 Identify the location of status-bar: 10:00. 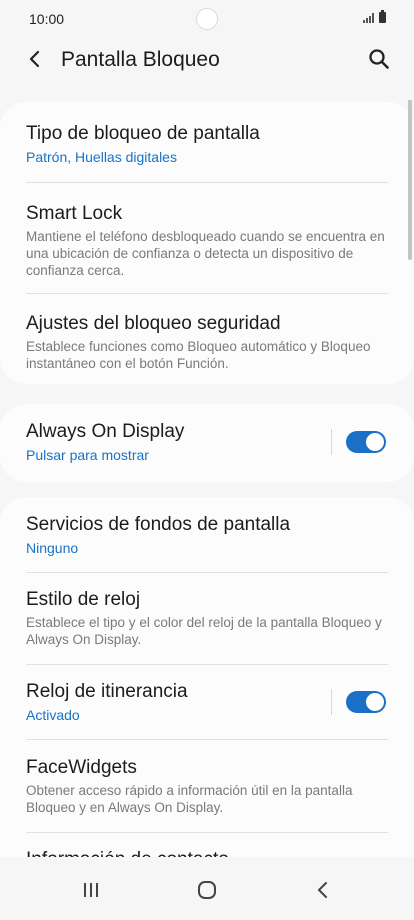
(207, 18).